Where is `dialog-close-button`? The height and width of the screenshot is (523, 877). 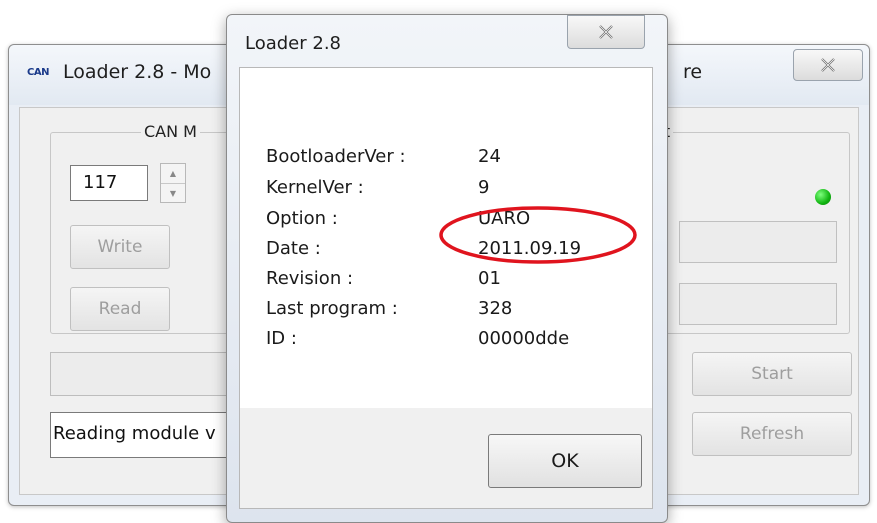
dialog-close-button is located at coordinates (606, 32).